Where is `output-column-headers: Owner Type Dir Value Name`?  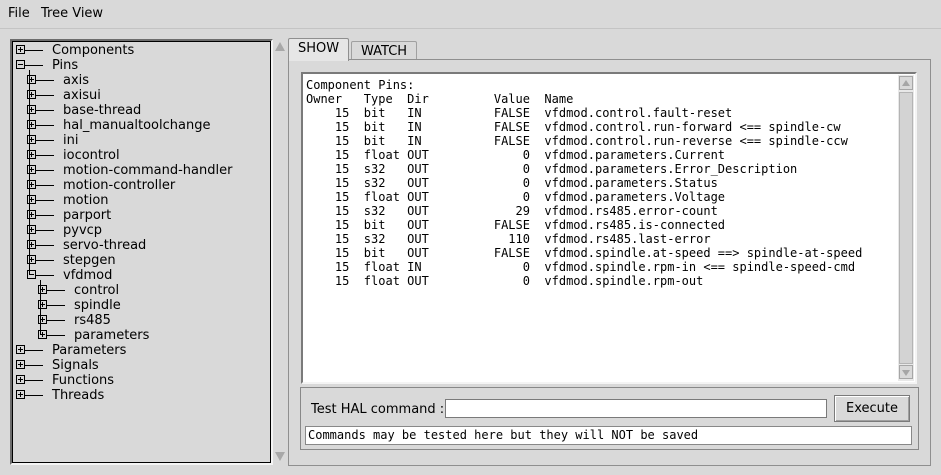 output-column-headers: Owner Type Dir Value Name is located at coordinates (440, 99).